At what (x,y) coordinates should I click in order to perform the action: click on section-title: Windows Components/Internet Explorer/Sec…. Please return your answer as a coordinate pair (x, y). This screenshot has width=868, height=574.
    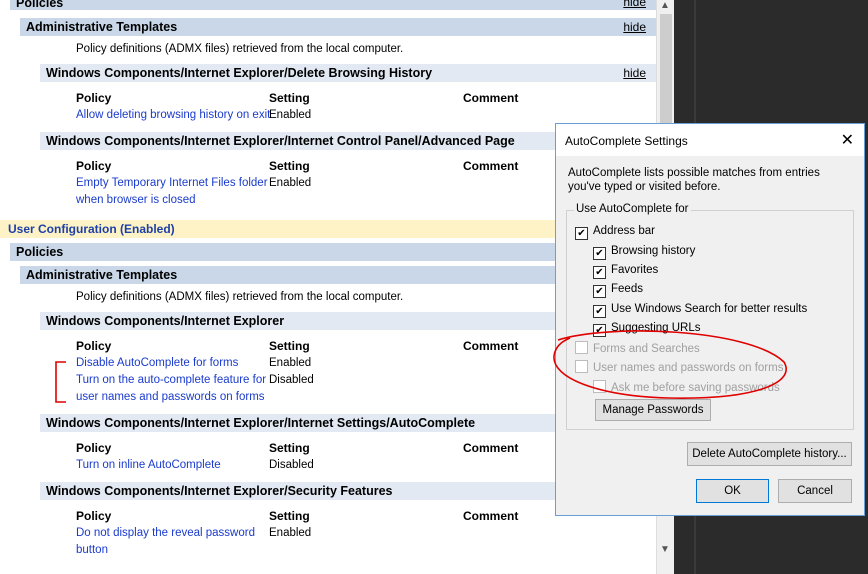
    Looking at the image, I should click on (219, 491).